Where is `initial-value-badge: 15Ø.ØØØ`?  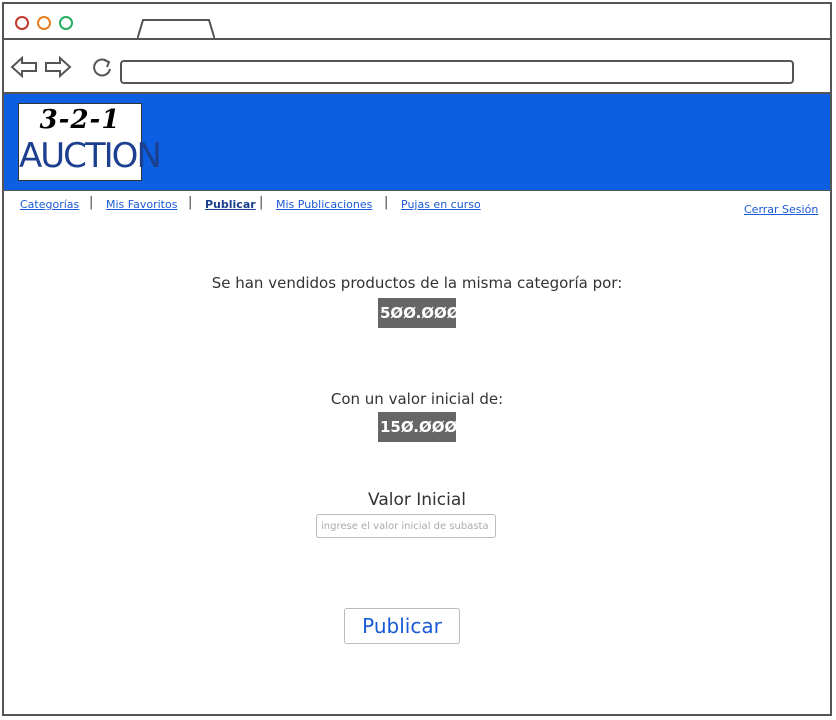 initial-value-badge: 15Ø.ØØØ is located at coordinates (417, 427).